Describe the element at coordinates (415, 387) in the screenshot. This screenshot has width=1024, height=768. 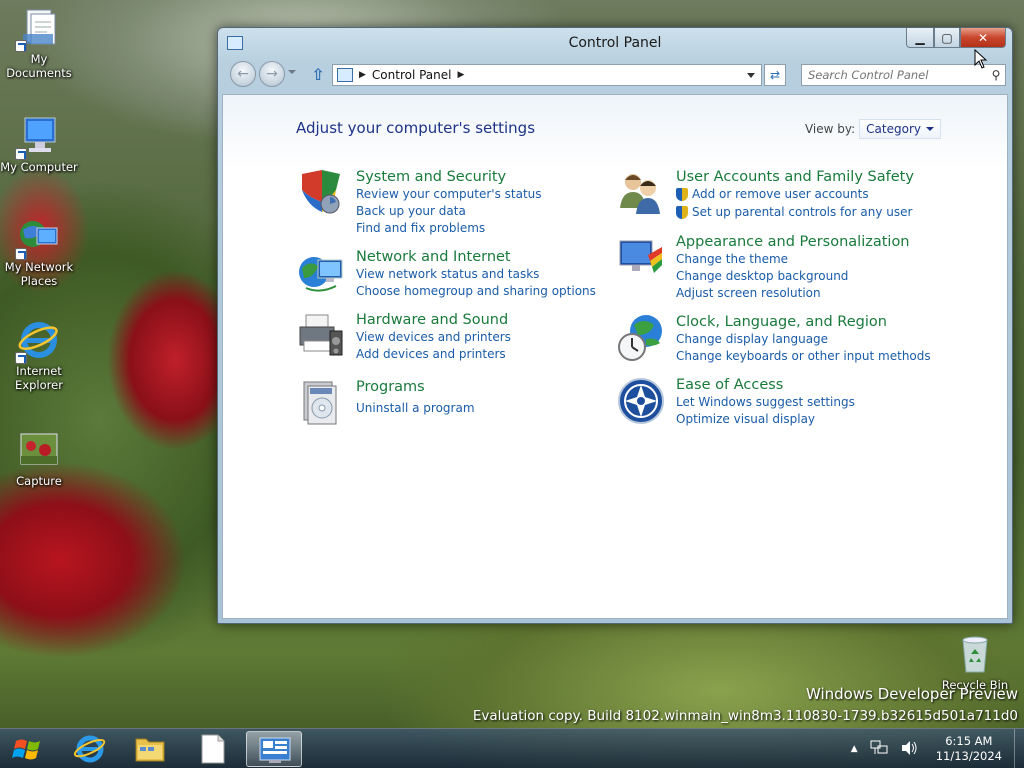
I see `category-title-link: Programs` at that location.